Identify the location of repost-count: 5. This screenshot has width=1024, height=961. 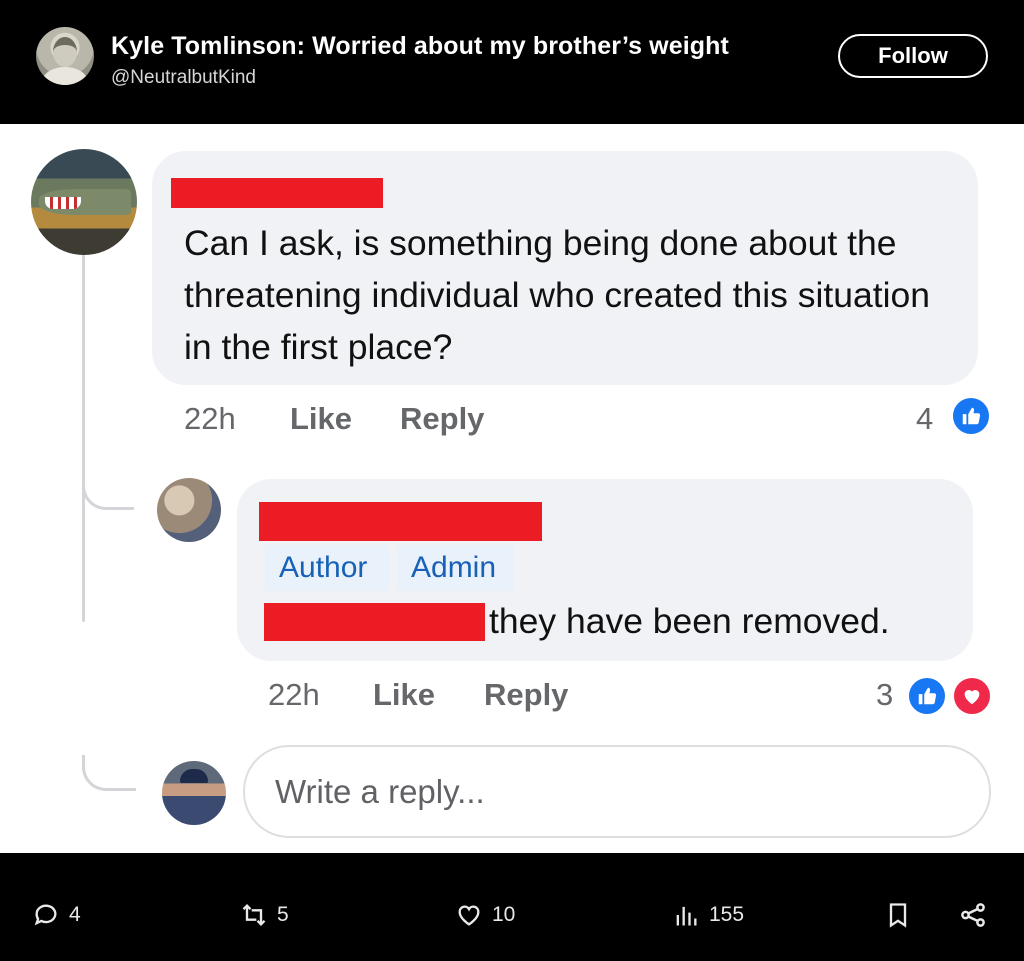
(283, 914).